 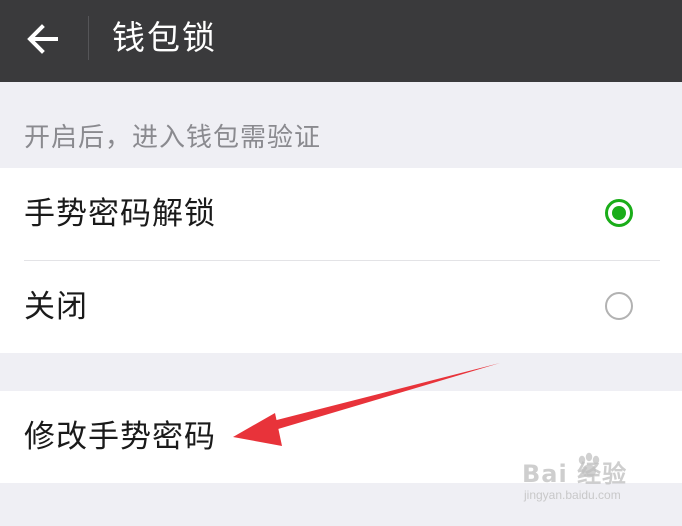 What do you see at coordinates (56, 307) in the screenshot?
I see `option-label-off: 关闭` at bounding box center [56, 307].